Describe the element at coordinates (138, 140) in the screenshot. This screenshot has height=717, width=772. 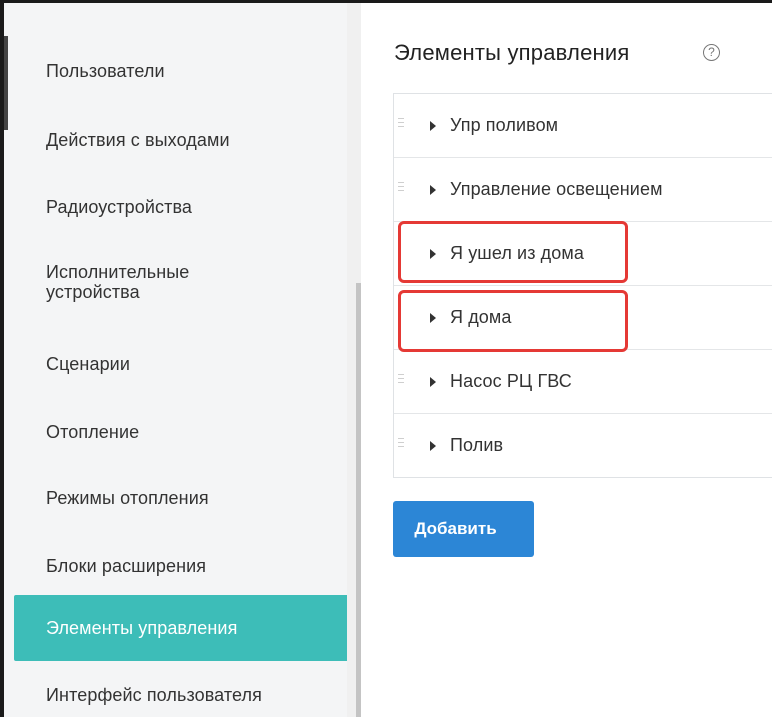
I see `sidebar-item-label: Действия с выходами` at that location.